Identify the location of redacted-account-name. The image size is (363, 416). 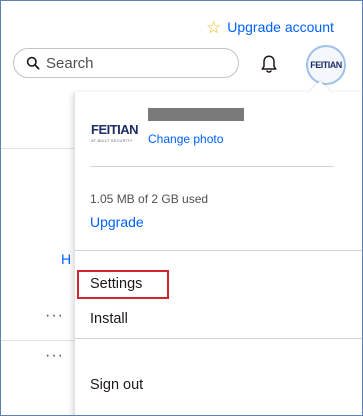
(196, 114).